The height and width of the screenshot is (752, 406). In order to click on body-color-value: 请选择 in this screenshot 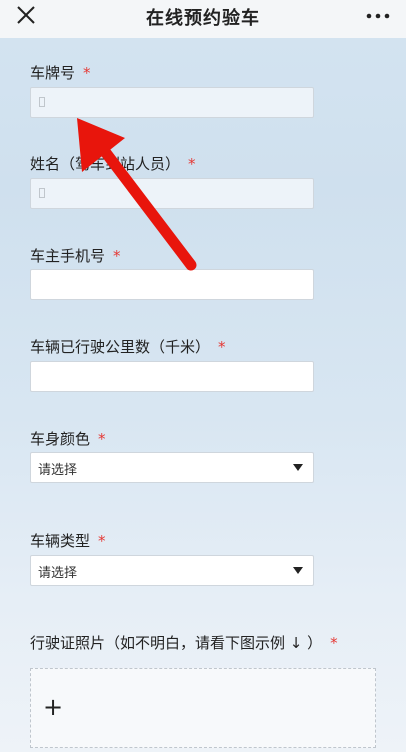, I will do `click(58, 470)`.